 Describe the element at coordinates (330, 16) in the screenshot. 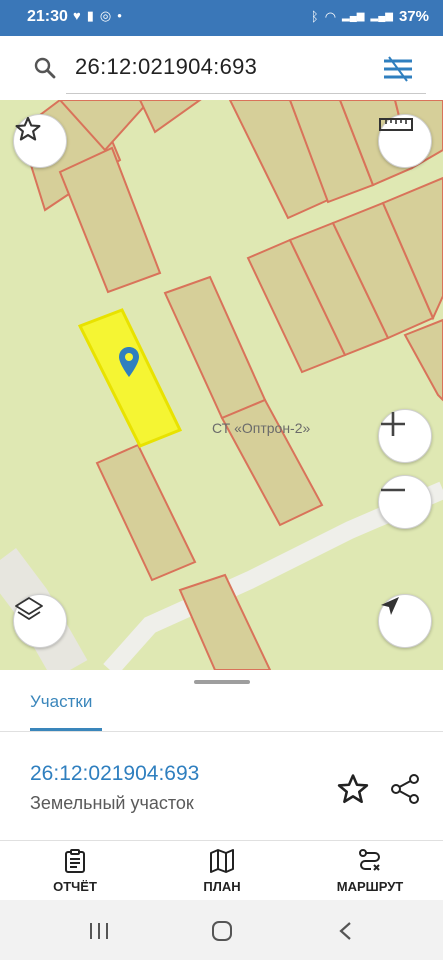

I see `wifi-icon: ◠` at that location.